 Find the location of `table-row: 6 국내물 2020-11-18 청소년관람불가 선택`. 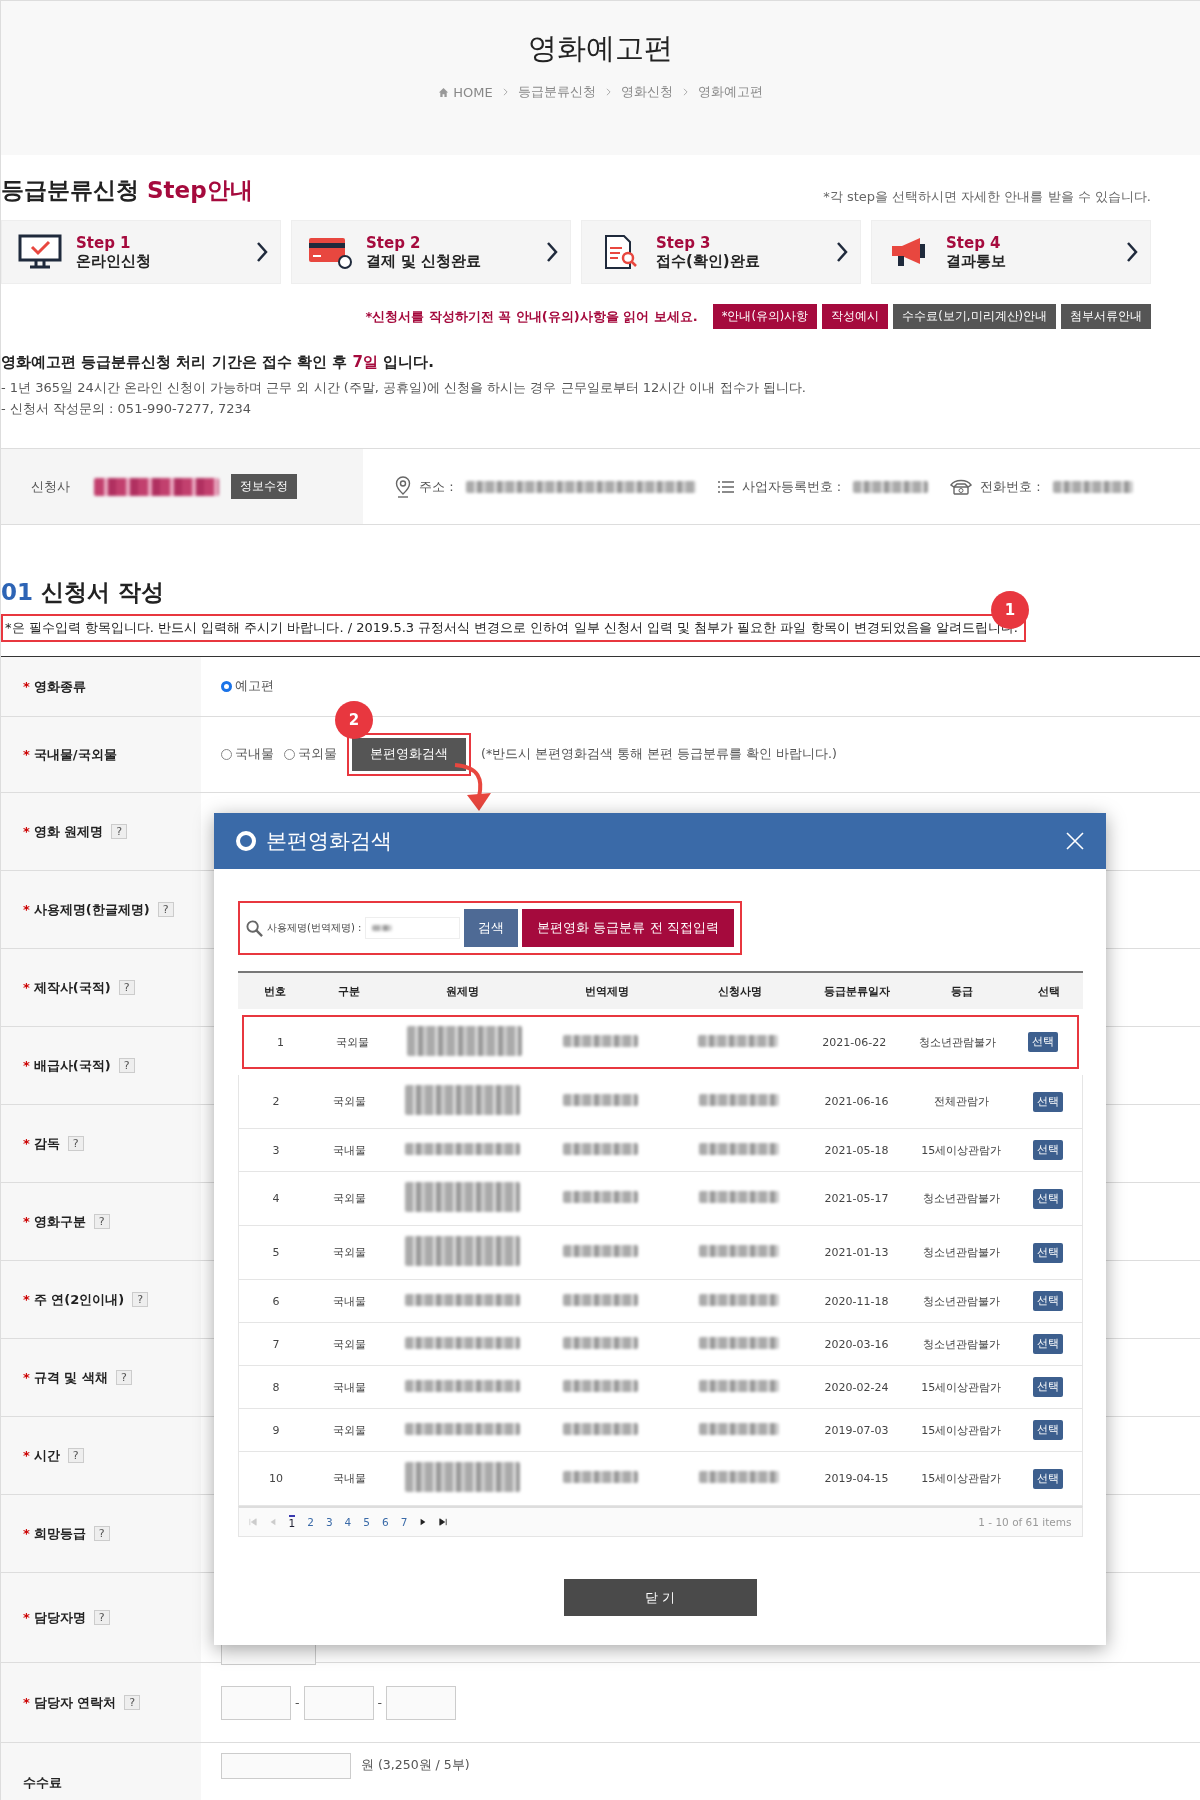

table-row: 6 국내물 2020-11-18 청소년관람불가 선택 is located at coordinates (660, 1301).